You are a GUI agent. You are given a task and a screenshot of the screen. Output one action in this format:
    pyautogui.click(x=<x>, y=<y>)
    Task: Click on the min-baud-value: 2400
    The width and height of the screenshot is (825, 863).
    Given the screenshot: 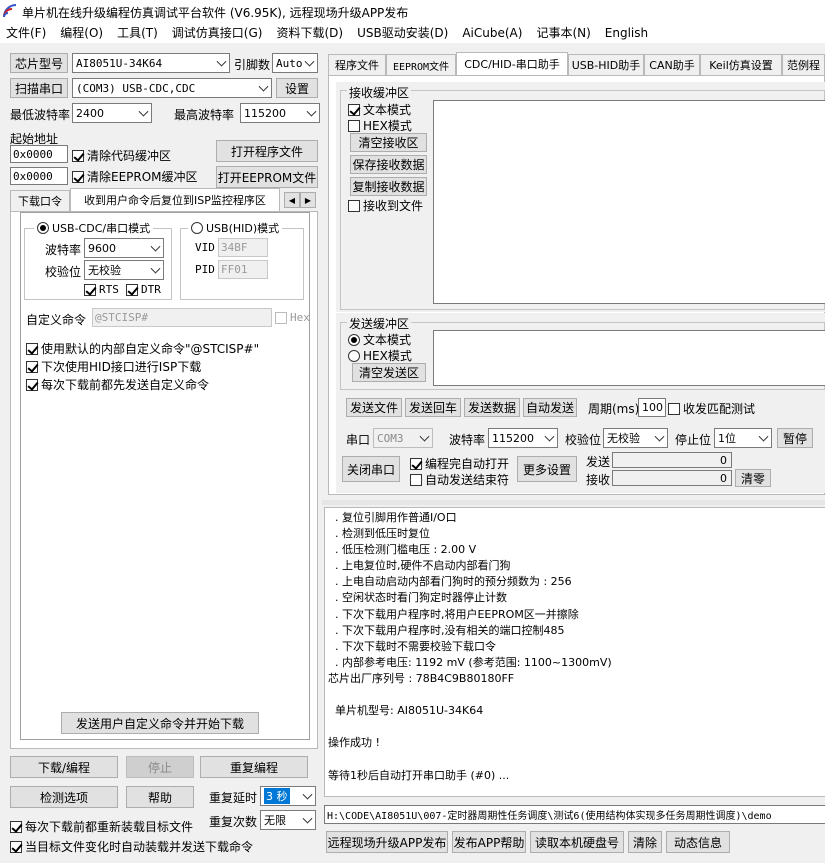 What is the action you would take?
    pyautogui.click(x=90, y=113)
    